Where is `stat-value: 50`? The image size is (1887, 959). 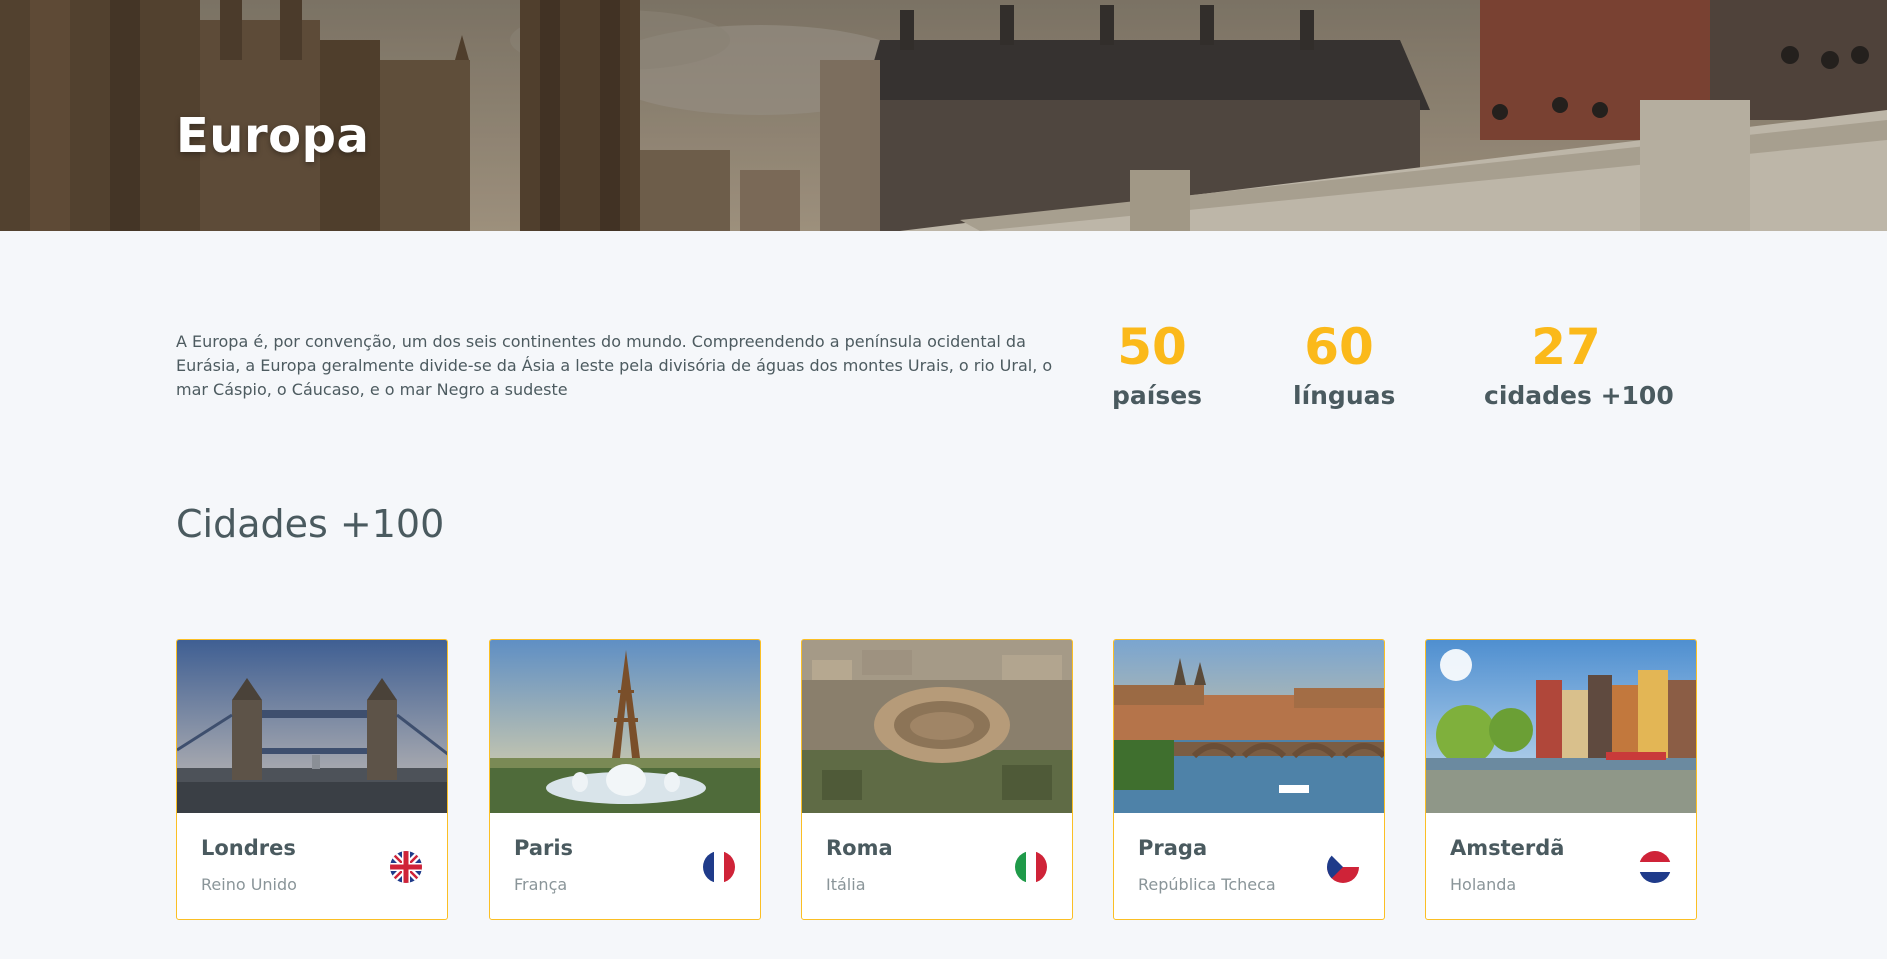 stat-value: 50 is located at coordinates (1152, 347).